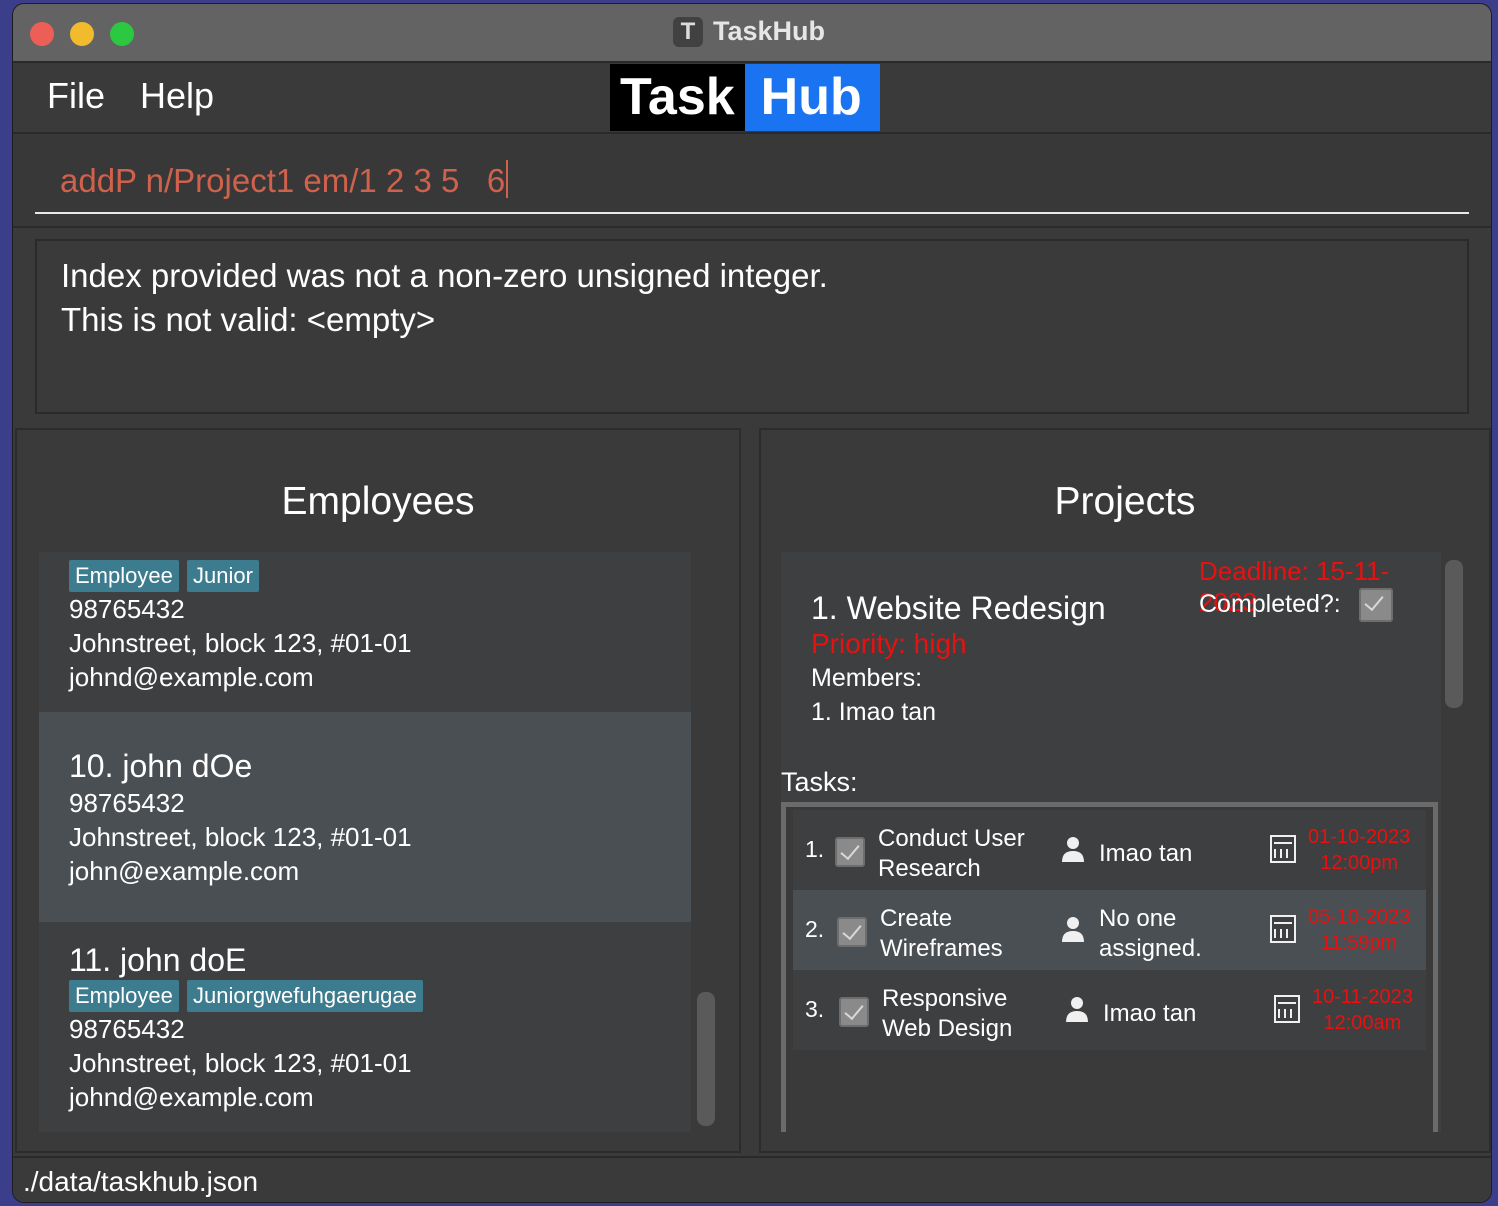 This screenshot has height=1206, width=1498. Describe the element at coordinates (941, 948) in the screenshot. I see `task-description-line: Wireframes` at that location.